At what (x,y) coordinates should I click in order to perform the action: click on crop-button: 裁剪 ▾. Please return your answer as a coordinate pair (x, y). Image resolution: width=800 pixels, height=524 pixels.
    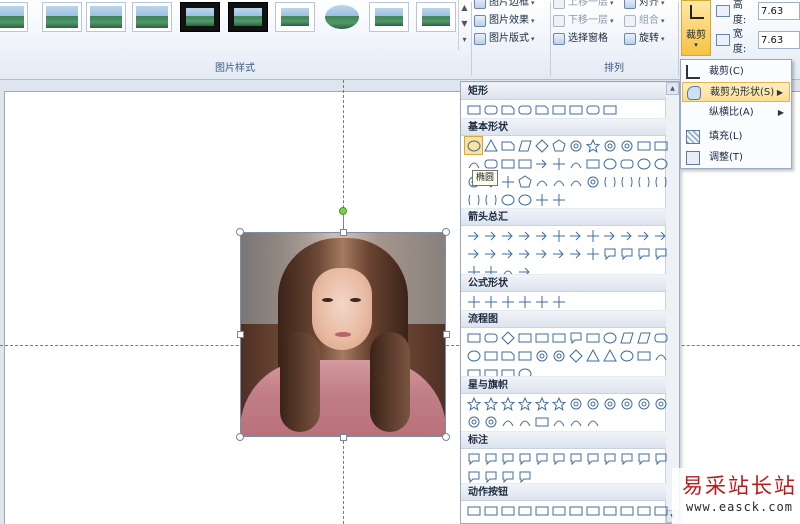
    Looking at the image, I should click on (696, 28).